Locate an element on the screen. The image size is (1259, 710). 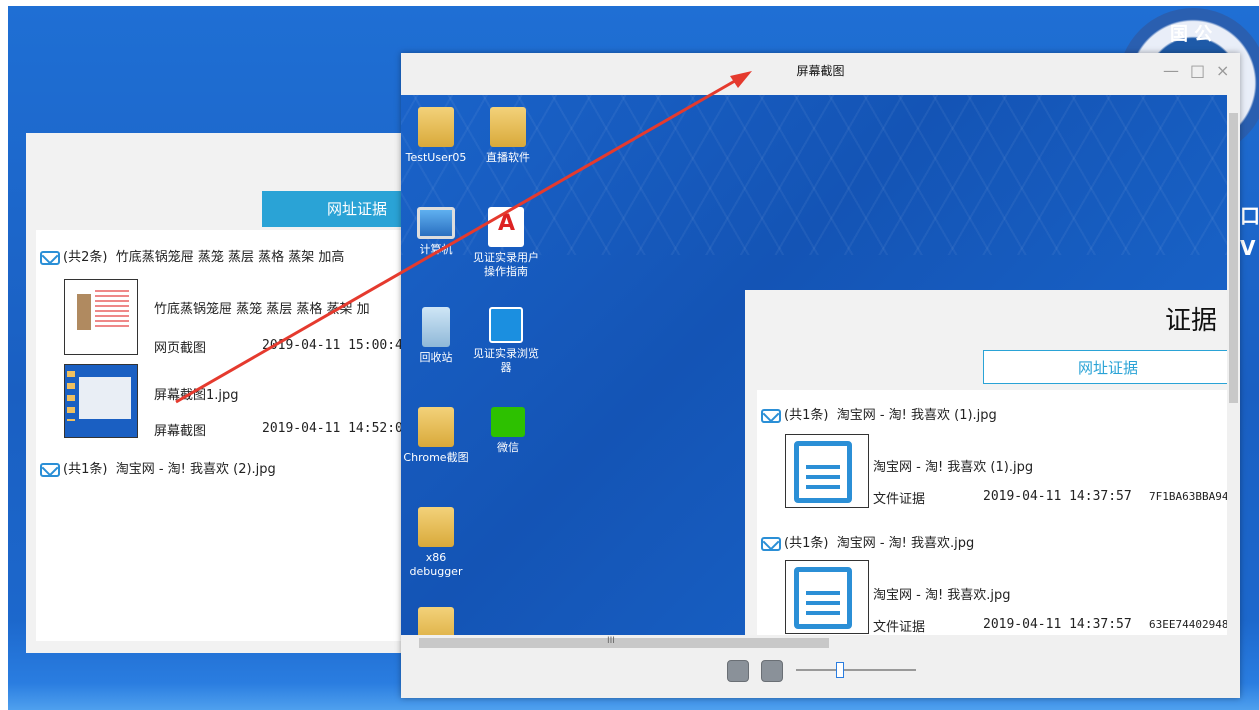
desktop-icon-debugger: x86 debugger is located at coordinates (436, 543).